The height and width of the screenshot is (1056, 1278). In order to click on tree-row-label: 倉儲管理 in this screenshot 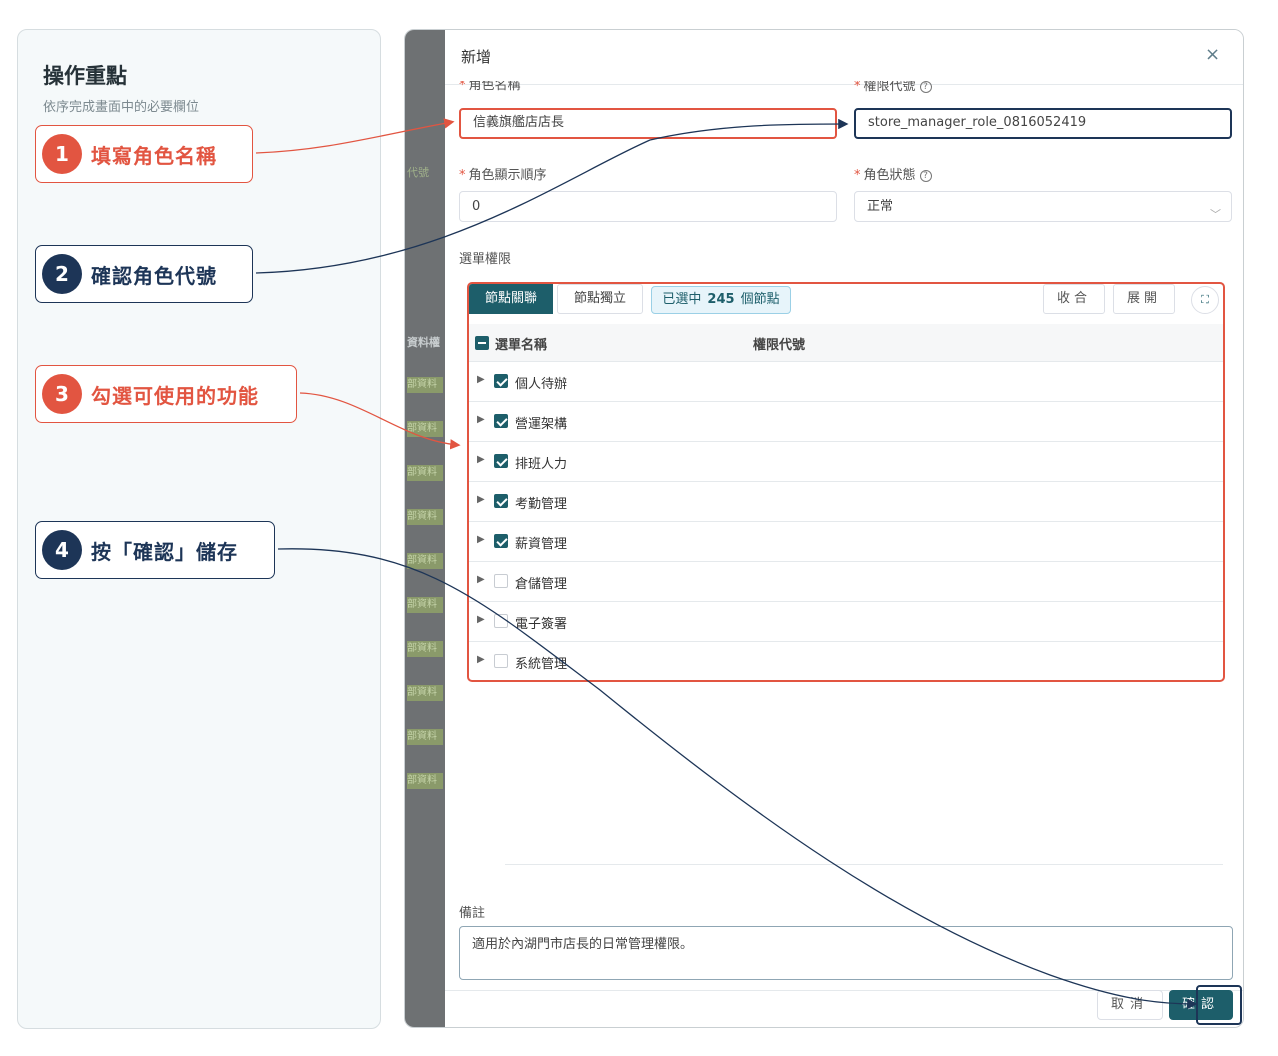, I will do `click(541, 584)`.